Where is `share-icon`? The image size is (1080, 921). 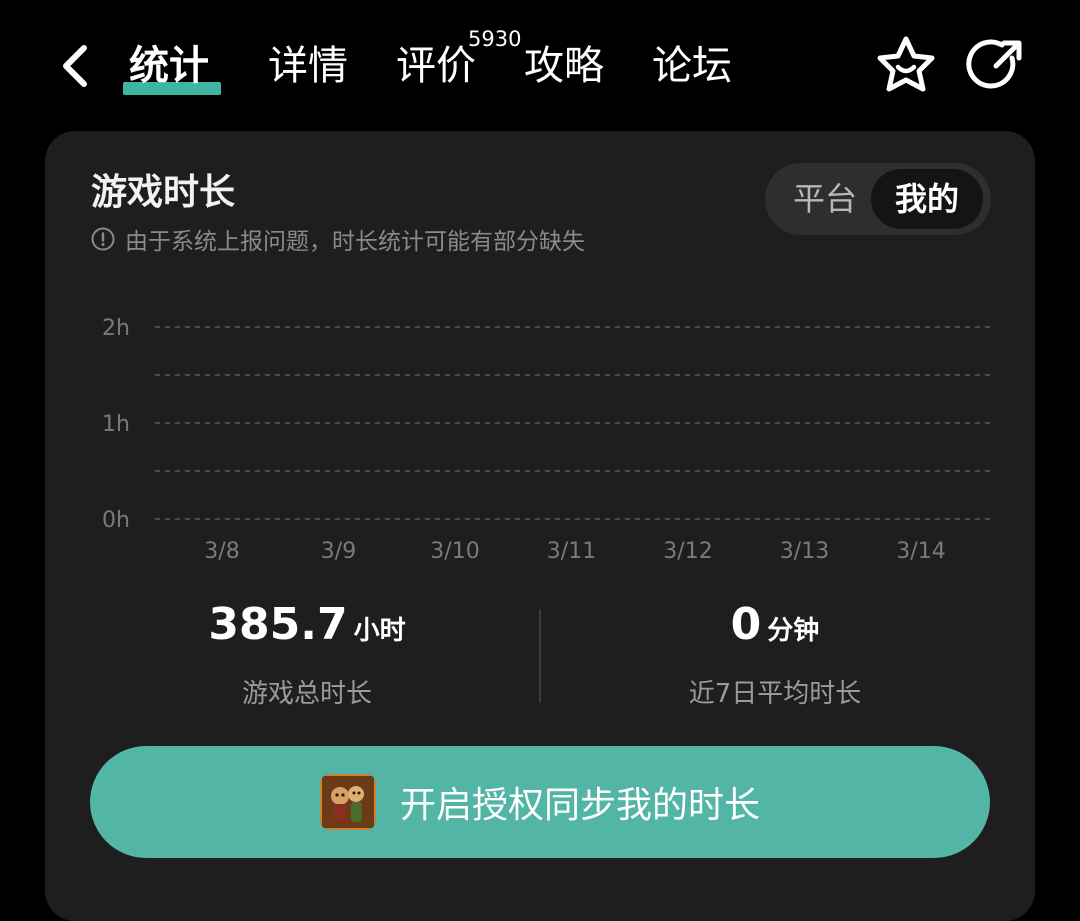
share-icon is located at coordinates (994, 64).